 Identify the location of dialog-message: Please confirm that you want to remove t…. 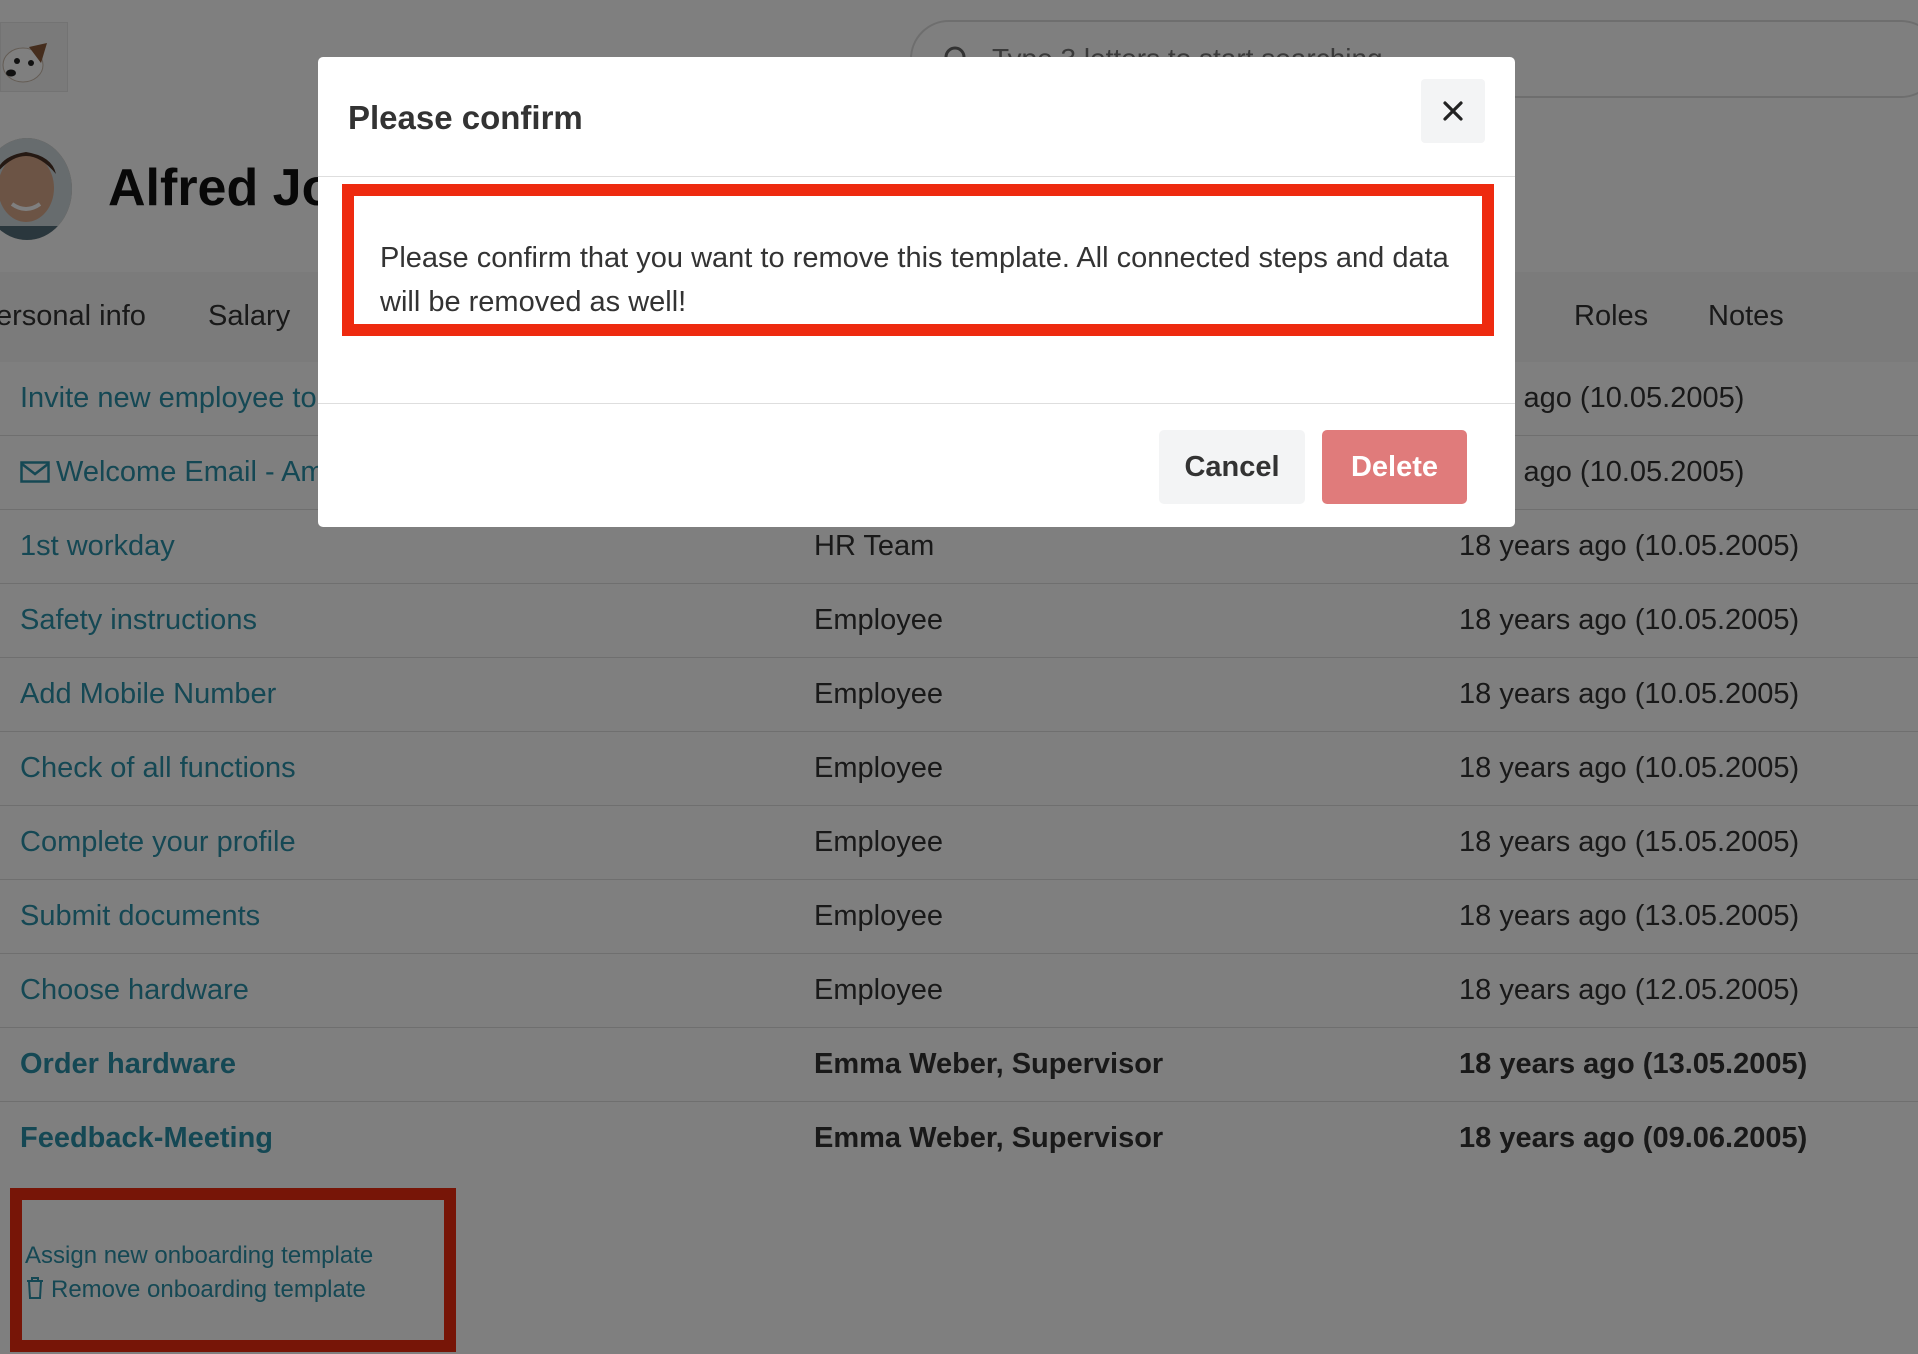
(914, 280).